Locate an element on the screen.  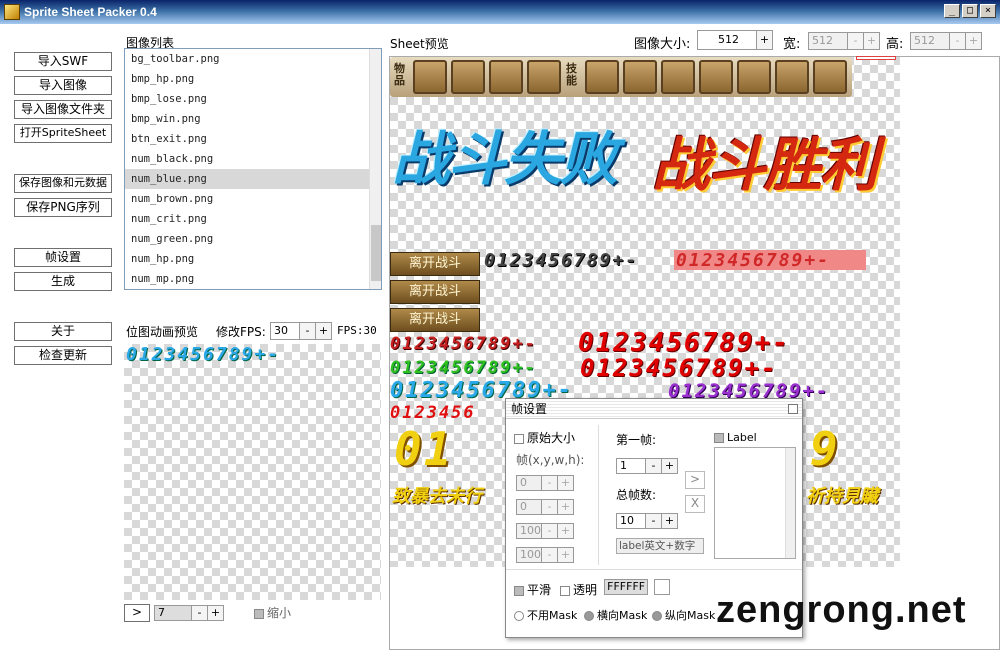
digits-gold-right: 9 is located at coordinates (825, 449).